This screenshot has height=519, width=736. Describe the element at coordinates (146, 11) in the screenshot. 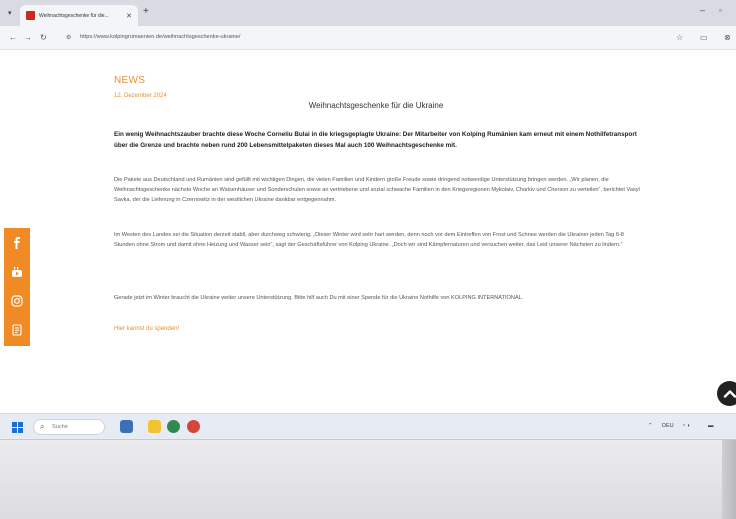

I see `new-tab-button: +` at that location.